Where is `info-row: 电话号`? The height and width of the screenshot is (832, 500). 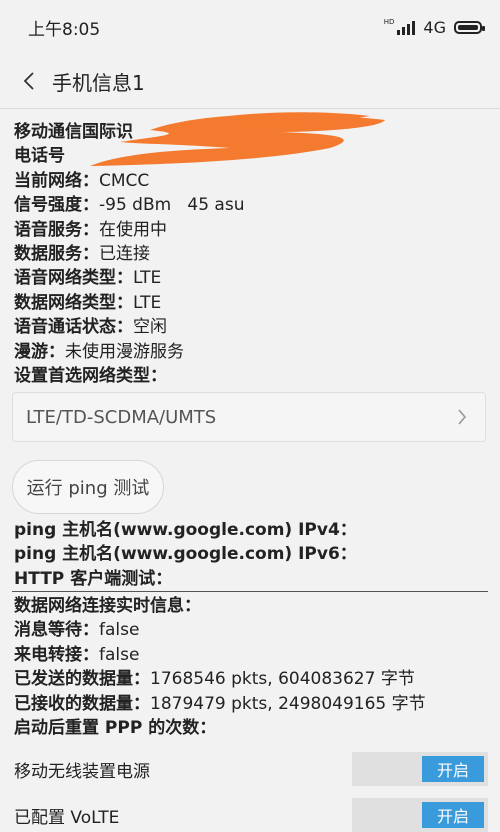 info-row: 电话号 is located at coordinates (39, 156).